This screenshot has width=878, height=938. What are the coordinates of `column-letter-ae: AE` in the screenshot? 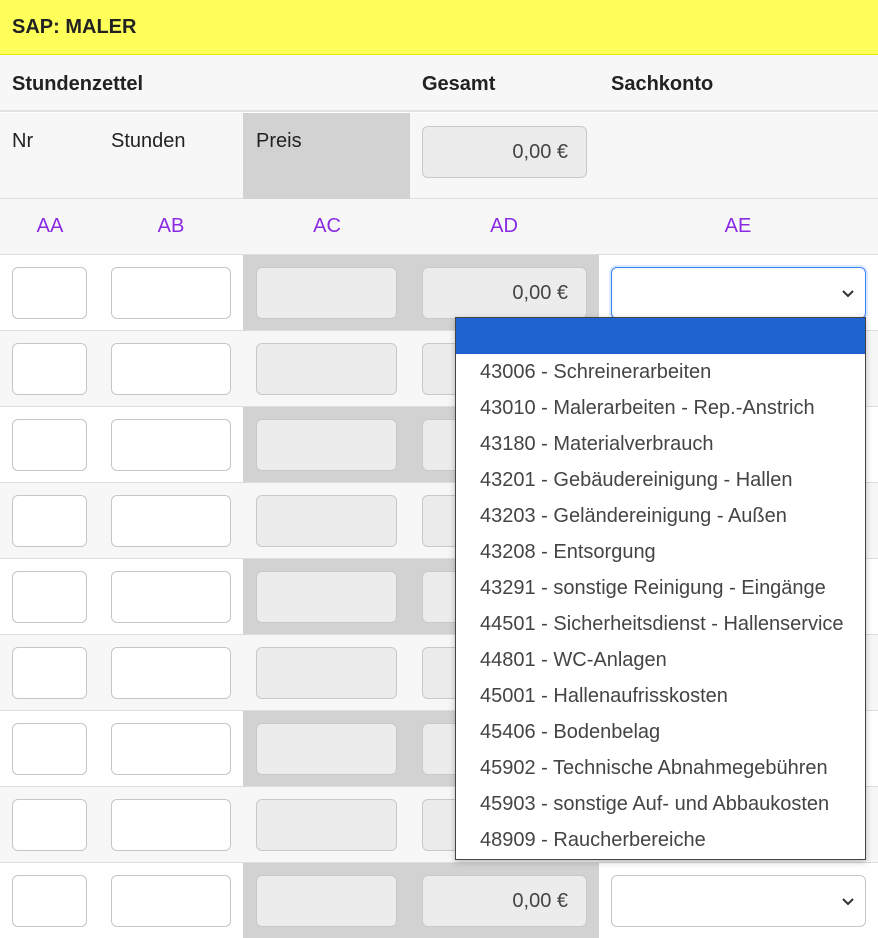 It's located at (738, 226).